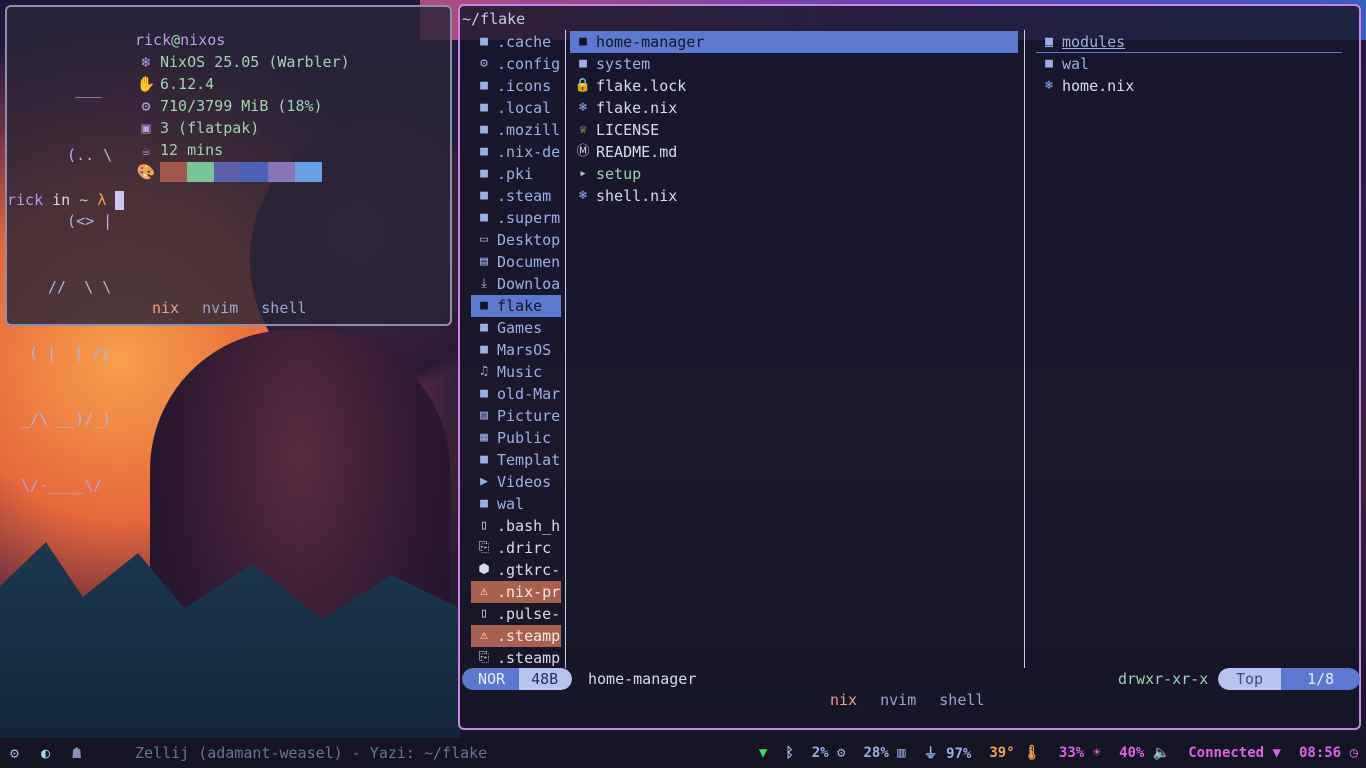  I want to click on list-item: ▭ Desktop, so click(516, 240).